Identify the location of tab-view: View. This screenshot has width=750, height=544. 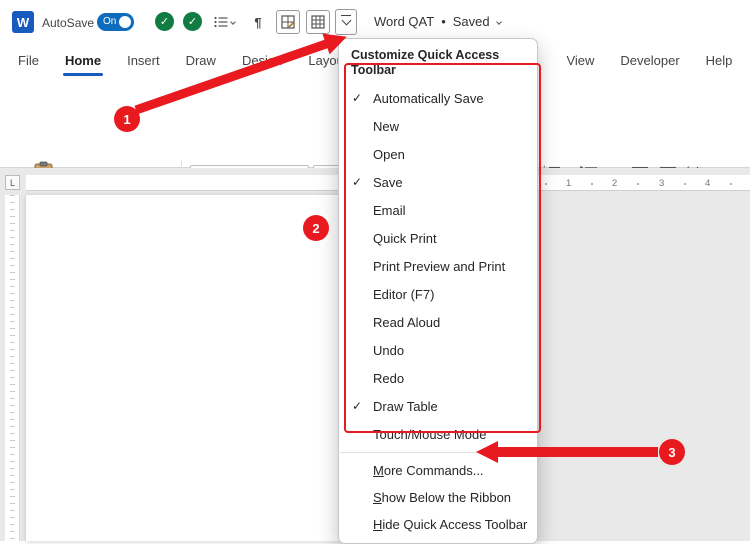
(580, 60).